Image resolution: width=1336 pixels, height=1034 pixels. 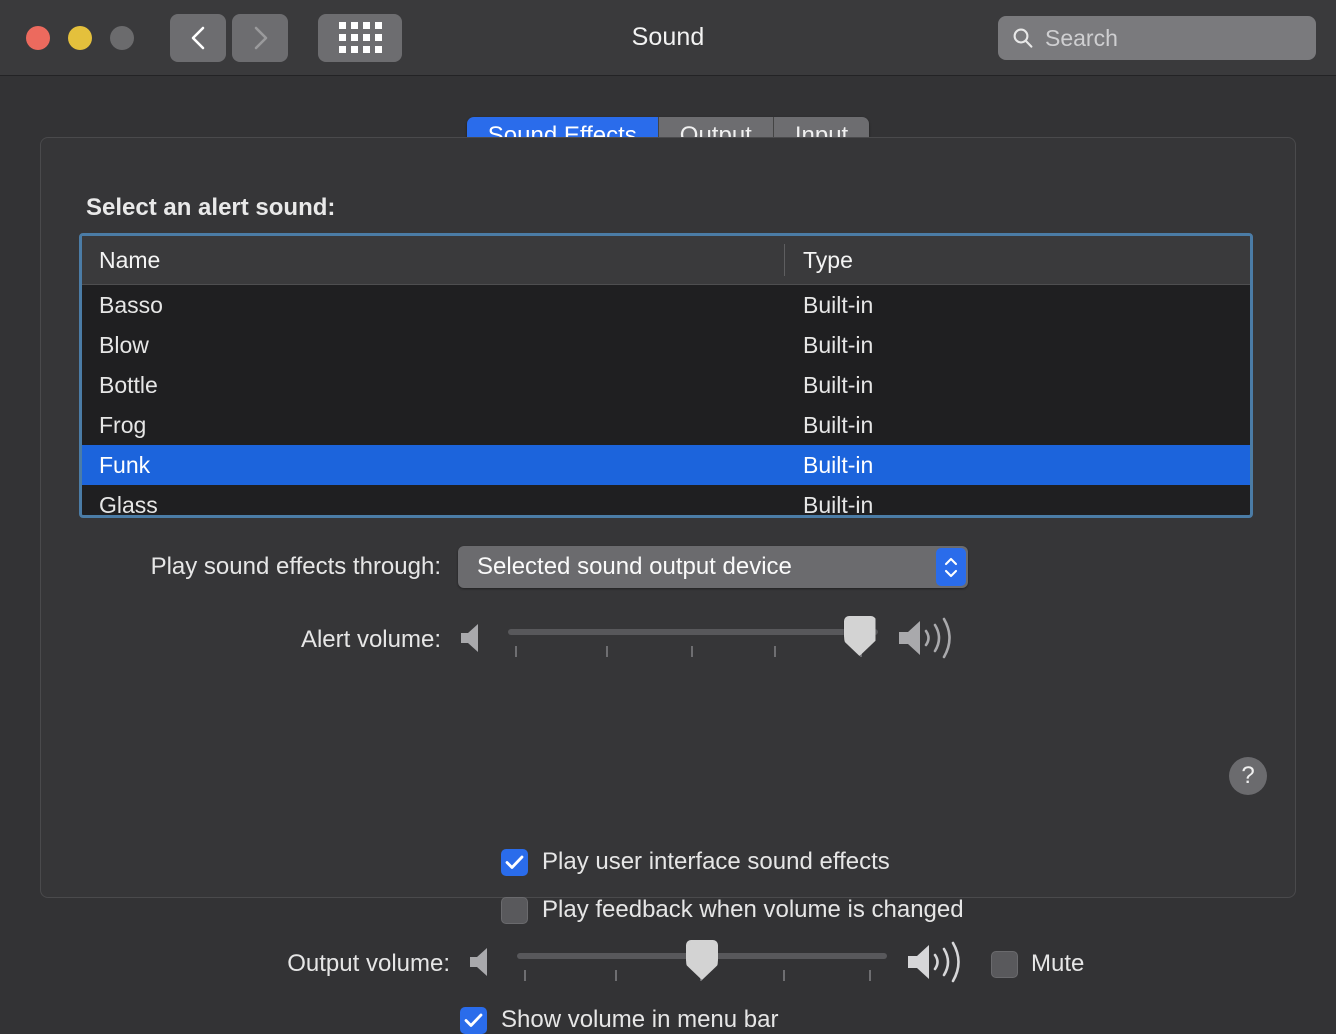 What do you see at coordinates (753, 909) in the screenshot?
I see `volume-feedback-label: Play feedback when volume is changed` at bounding box center [753, 909].